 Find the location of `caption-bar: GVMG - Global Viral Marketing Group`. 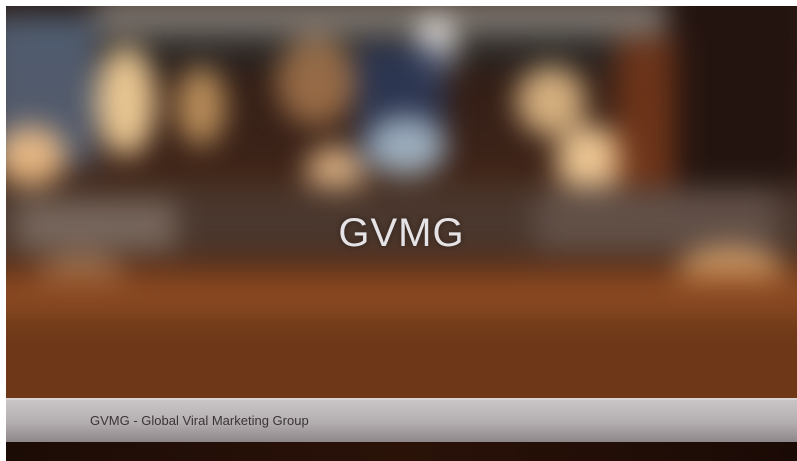

caption-bar: GVMG - Global Viral Marketing Group is located at coordinates (401, 421).